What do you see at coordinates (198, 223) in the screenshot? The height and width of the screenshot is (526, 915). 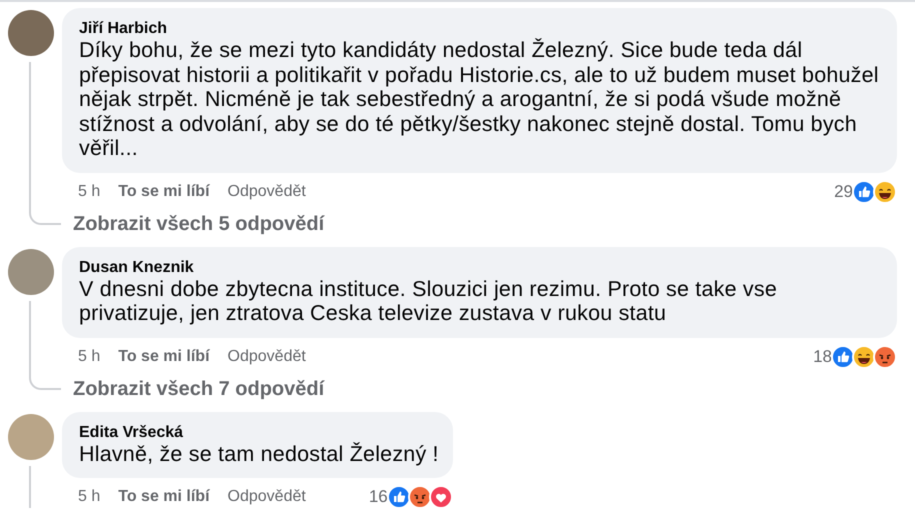 I see `view-replies-link: Zobrazit všech 5 odpovědí` at bounding box center [198, 223].